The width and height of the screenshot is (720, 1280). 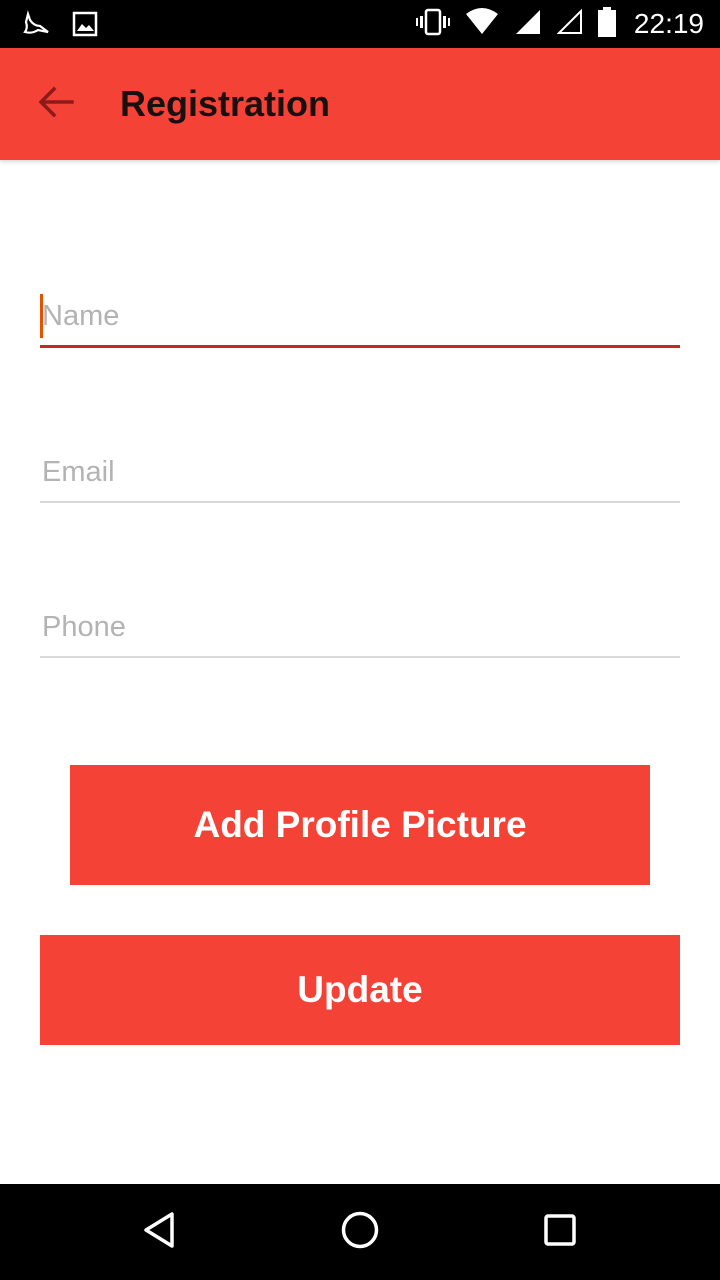 What do you see at coordinates (528, 24) in the screenshot?
I see `signal-icon` at bounding box center [528, 24].